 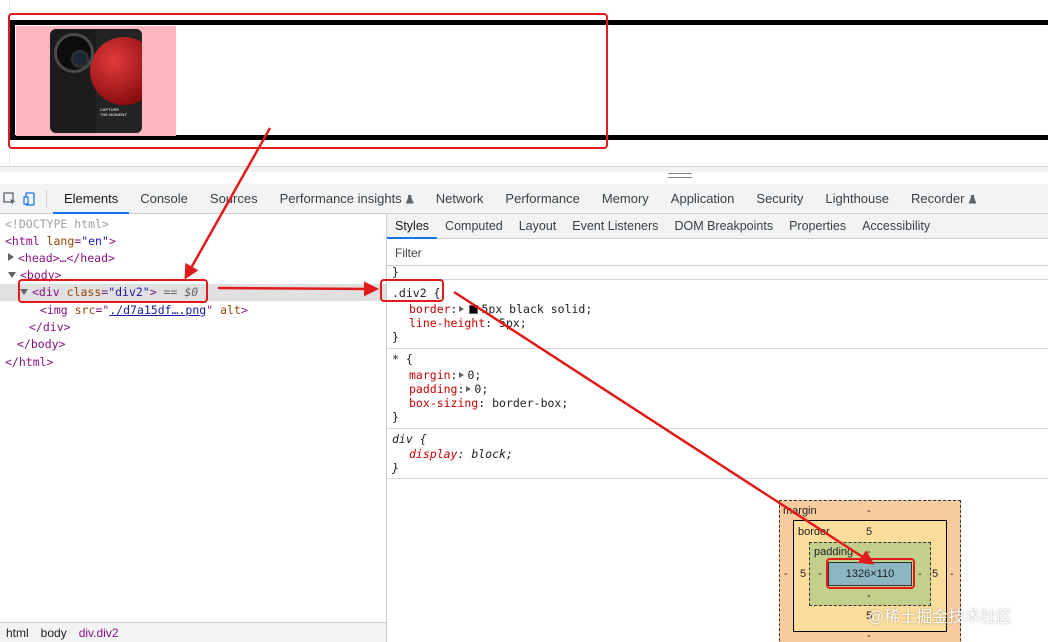 What do you see at coordinates (157, 310) in the screenshot?
I see `img-src-link: ./d7a15df….png` at bounding box center [157, 310].